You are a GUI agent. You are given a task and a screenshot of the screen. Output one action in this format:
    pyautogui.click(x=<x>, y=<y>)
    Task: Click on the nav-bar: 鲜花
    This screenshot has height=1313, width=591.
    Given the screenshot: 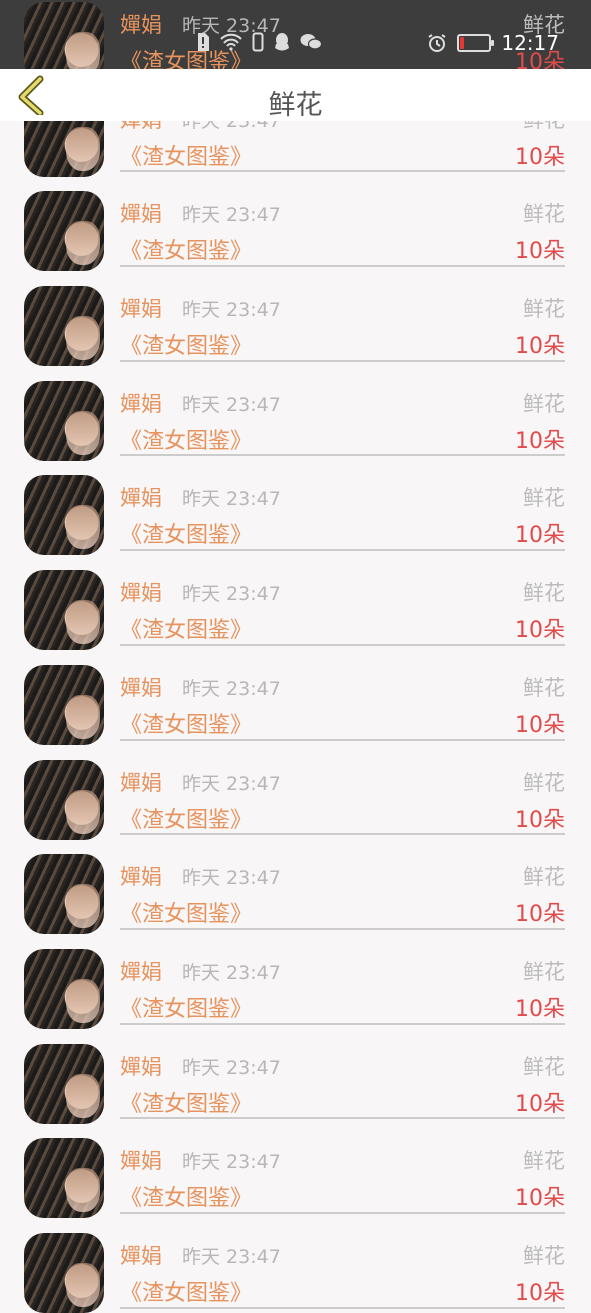 What is the action you would take?
    pyautogui.click(x=295, y=95)
    